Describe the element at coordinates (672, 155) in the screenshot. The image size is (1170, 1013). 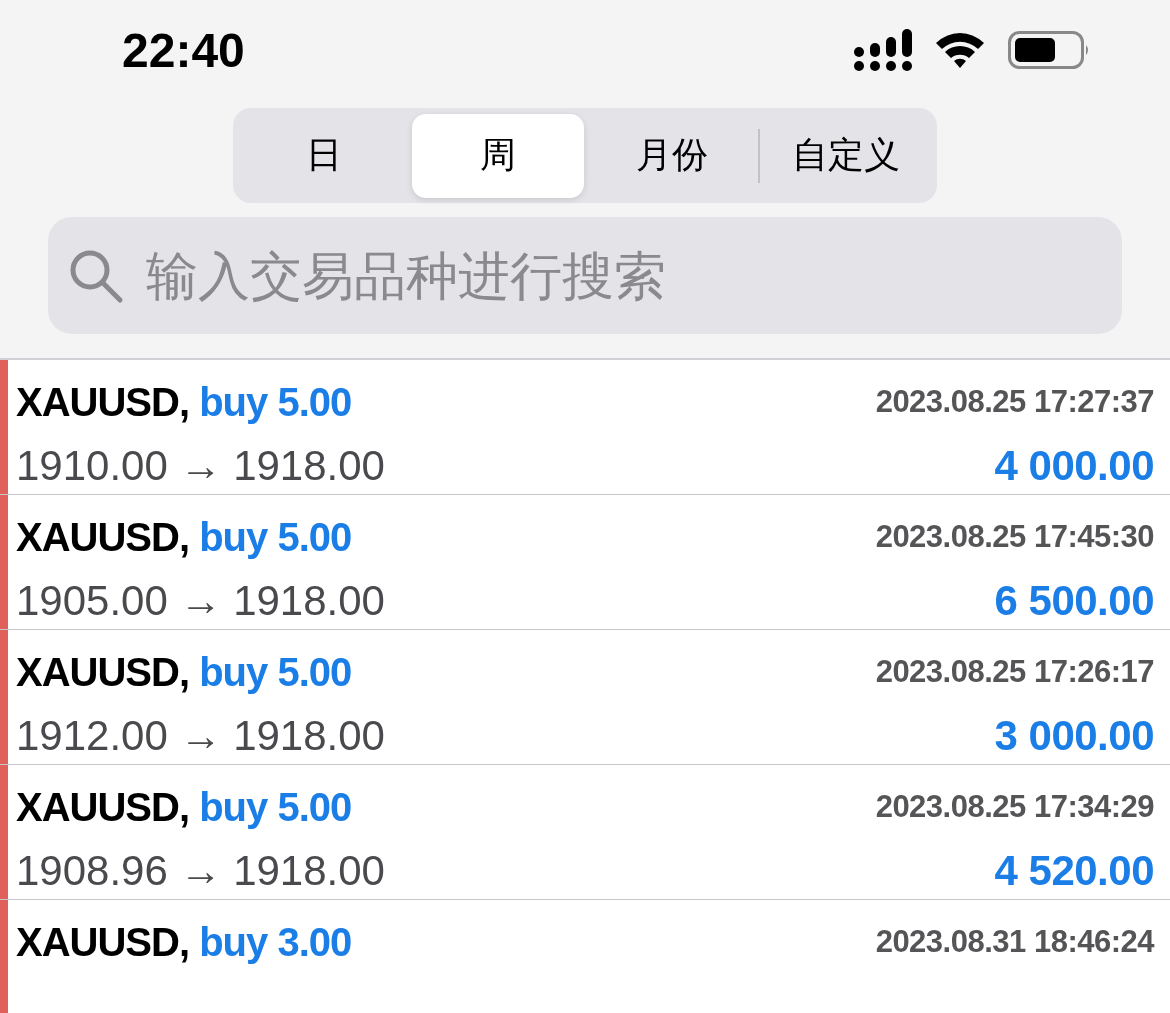
I see `period-tab: 月份` at that location.